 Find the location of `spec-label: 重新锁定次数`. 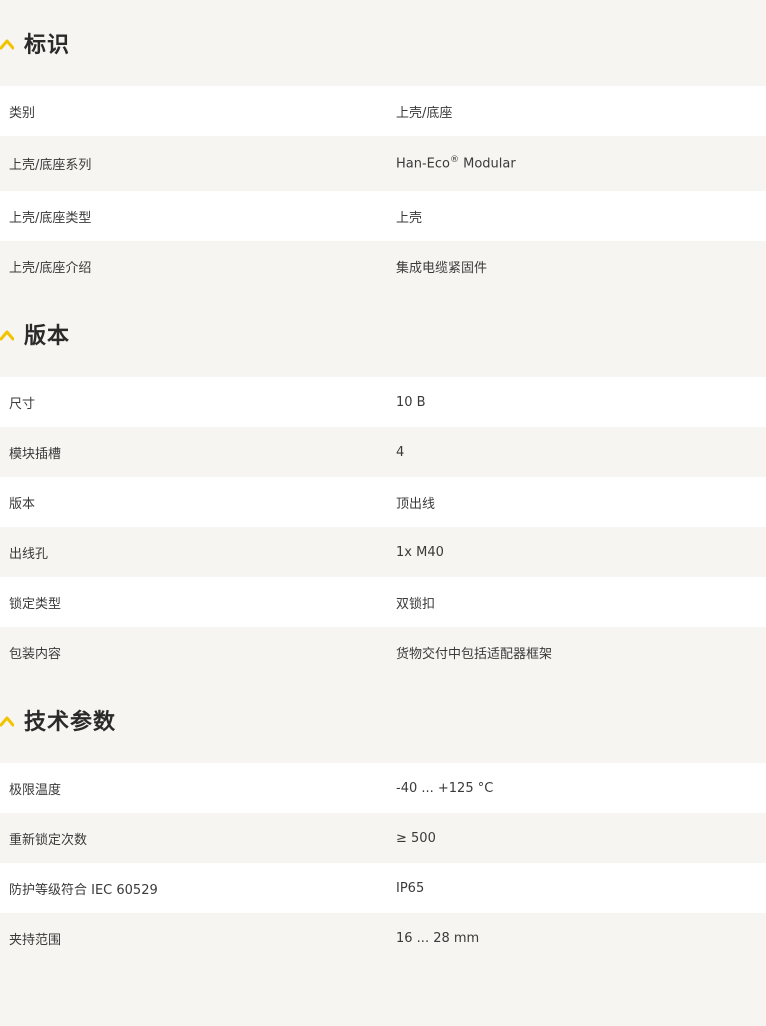

spec-label: 重新锁定次数 is located at coordinates (48, 840).